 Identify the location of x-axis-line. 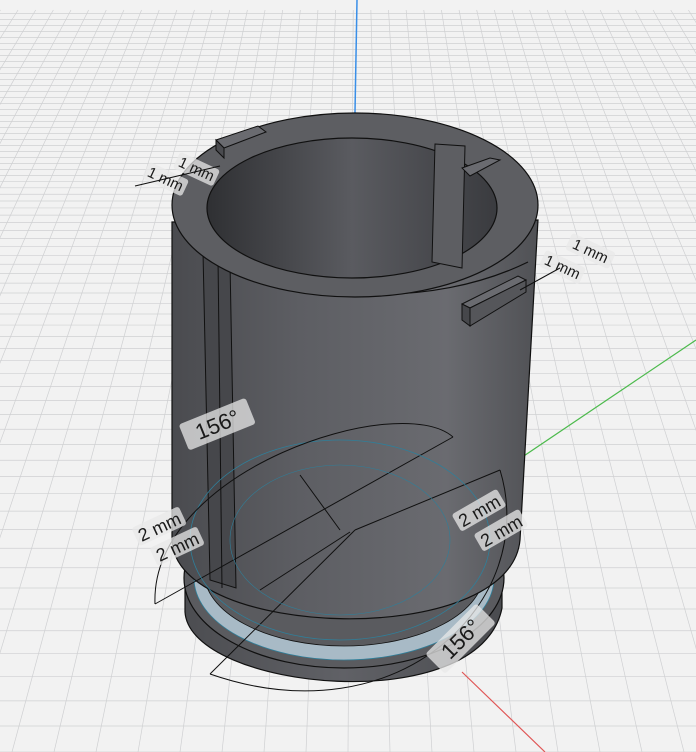
(503, 711).